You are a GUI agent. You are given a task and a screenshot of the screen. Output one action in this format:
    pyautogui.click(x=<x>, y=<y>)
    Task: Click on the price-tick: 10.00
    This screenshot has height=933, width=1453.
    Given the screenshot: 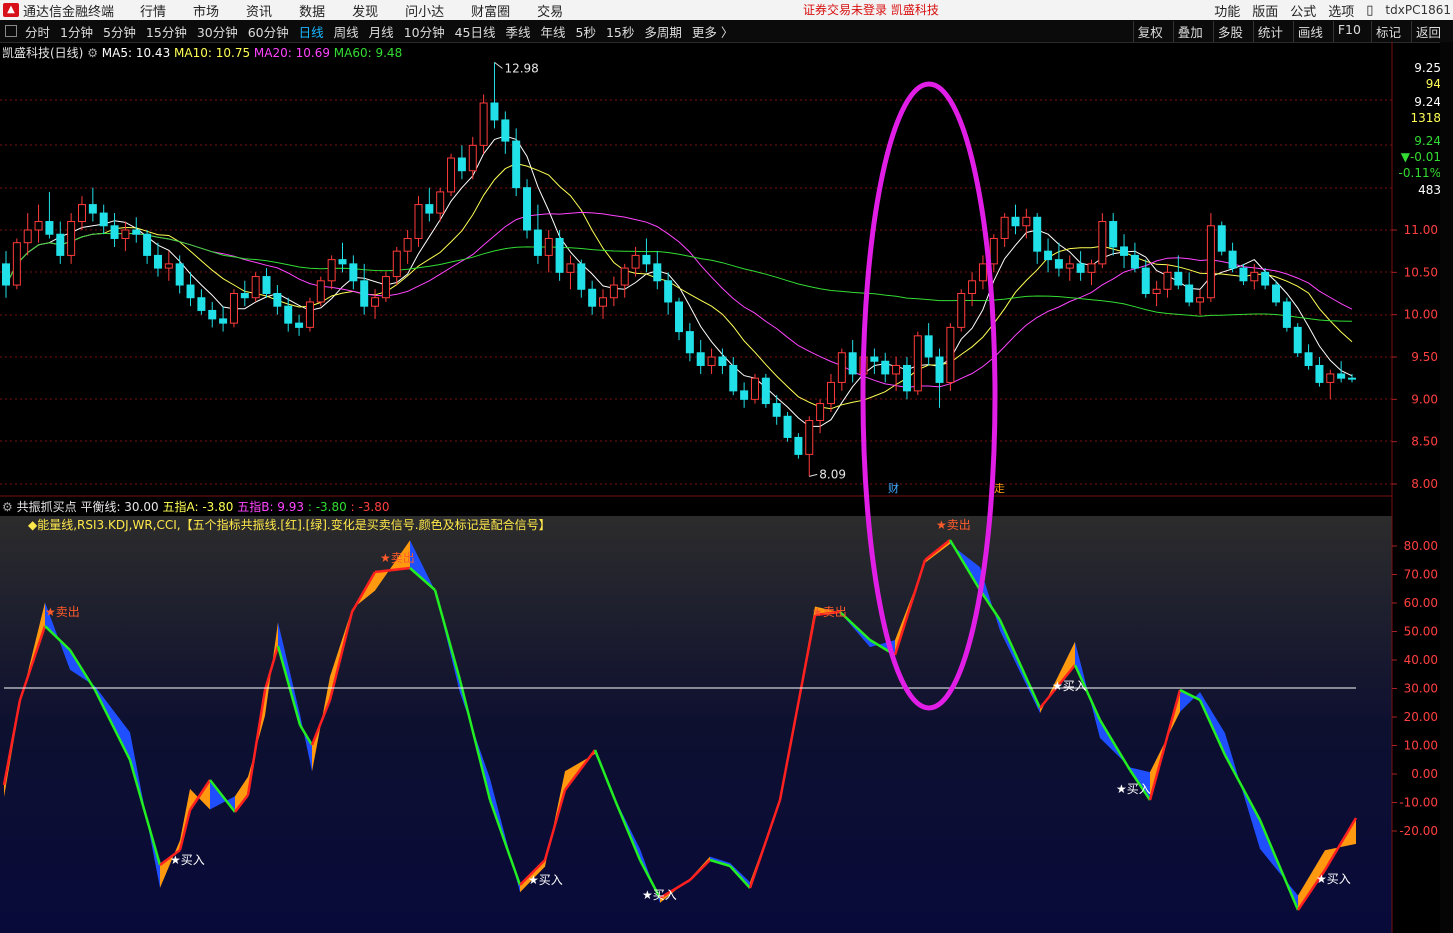 What is the action you would take?
    pyautogui.click(x=1421, y=315)
    